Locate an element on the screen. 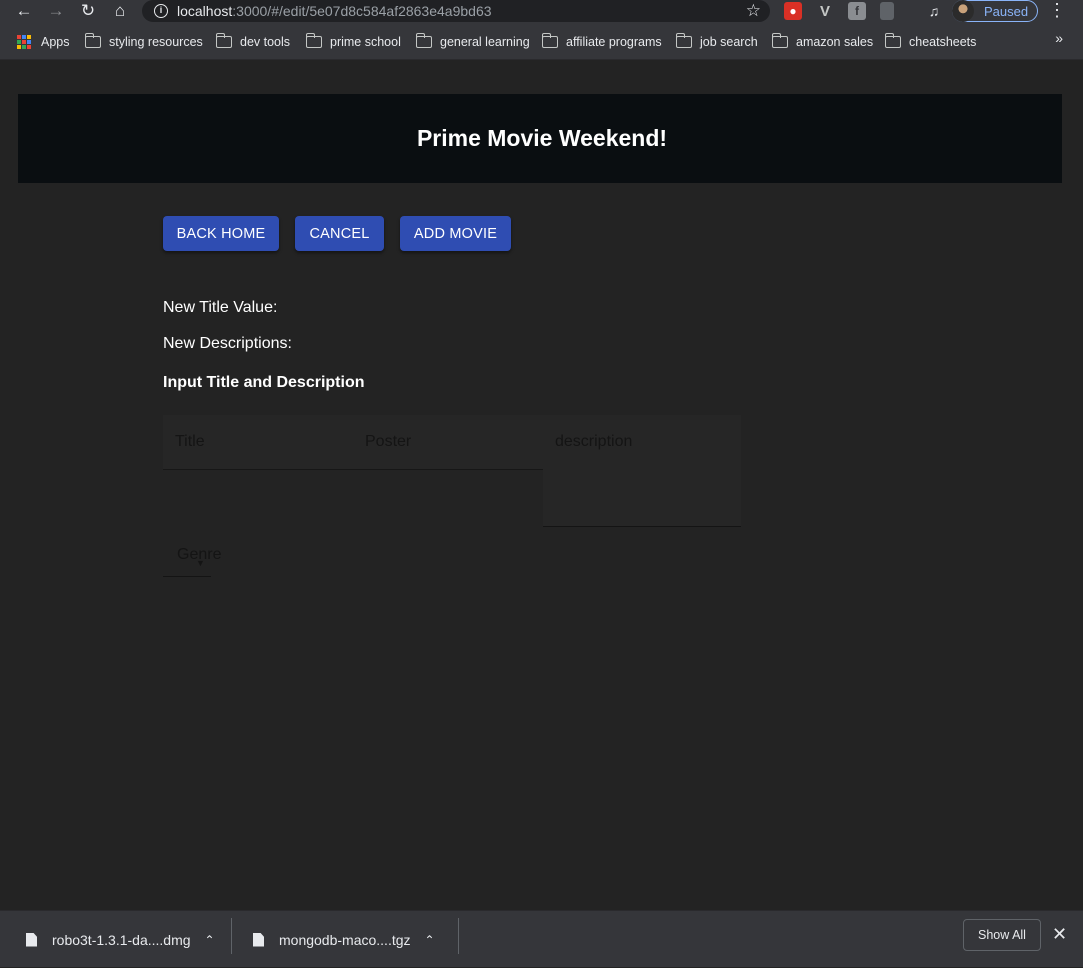 The width and height of the screenshot is (1083, 968). back-home-button: Back Home is located at coordinates (221, 233).